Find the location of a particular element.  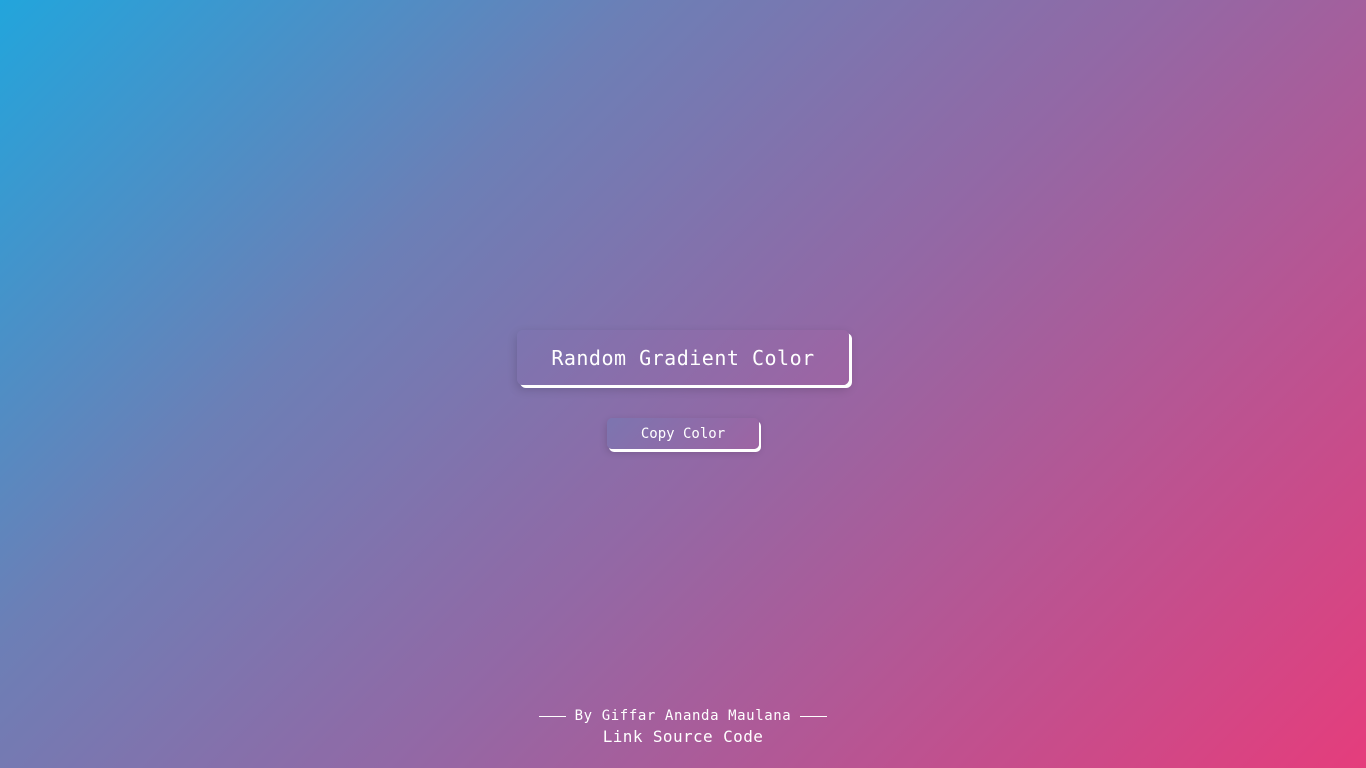

source-code-link: Link Source Code is located at coordinates (683, 737).